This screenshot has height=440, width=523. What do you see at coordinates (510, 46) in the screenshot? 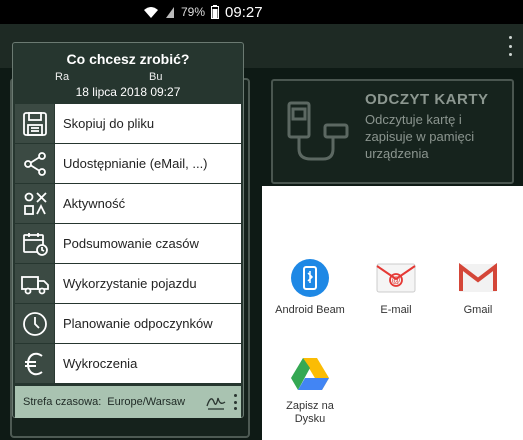
I see `overflow-menu-icon` at bounding box center [510, 46].